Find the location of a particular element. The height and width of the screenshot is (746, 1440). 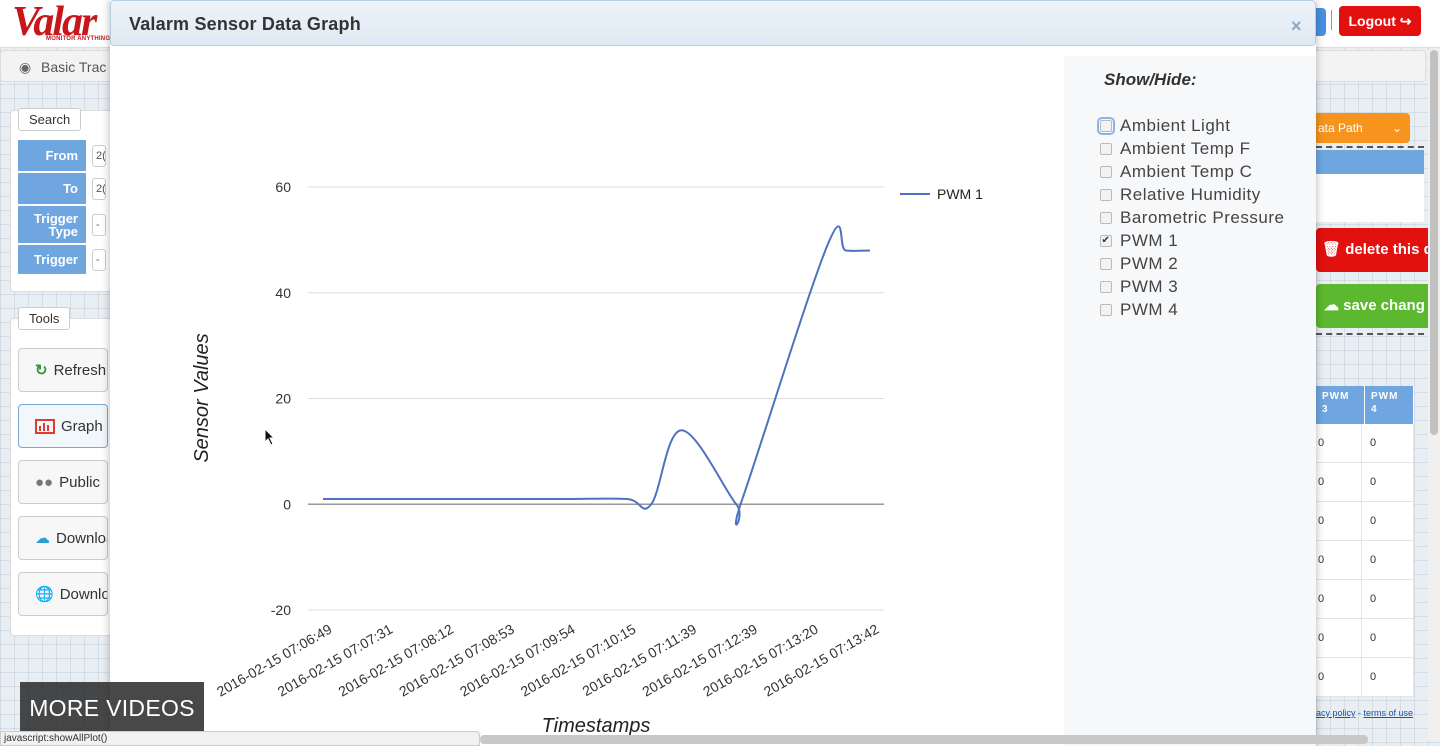

terms-of-use-link: terms of use is located at coordinates (1389, 713).